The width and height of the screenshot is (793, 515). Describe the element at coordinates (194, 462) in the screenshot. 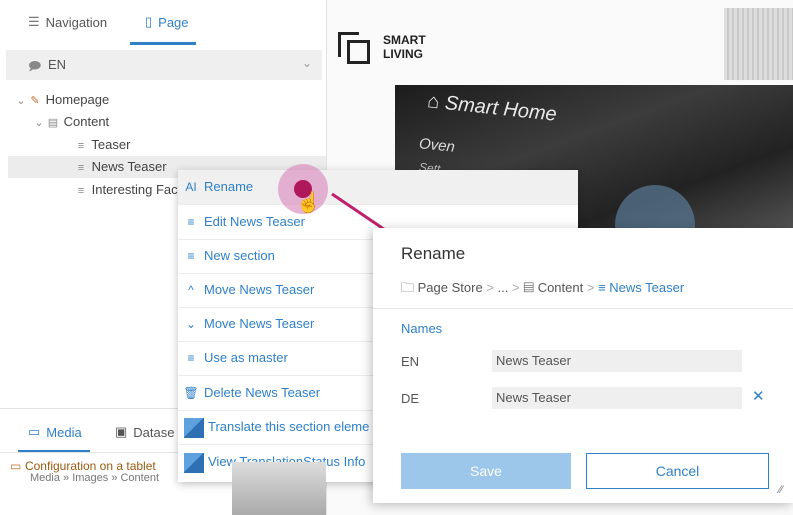

I see `translation-status-icon` at that location.